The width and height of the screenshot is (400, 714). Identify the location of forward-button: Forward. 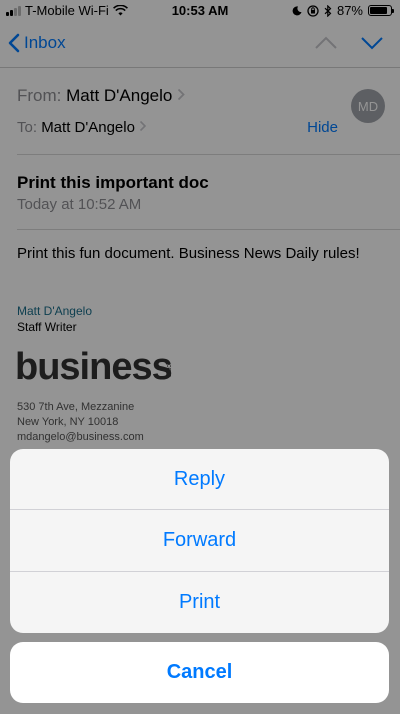
(199, 541).